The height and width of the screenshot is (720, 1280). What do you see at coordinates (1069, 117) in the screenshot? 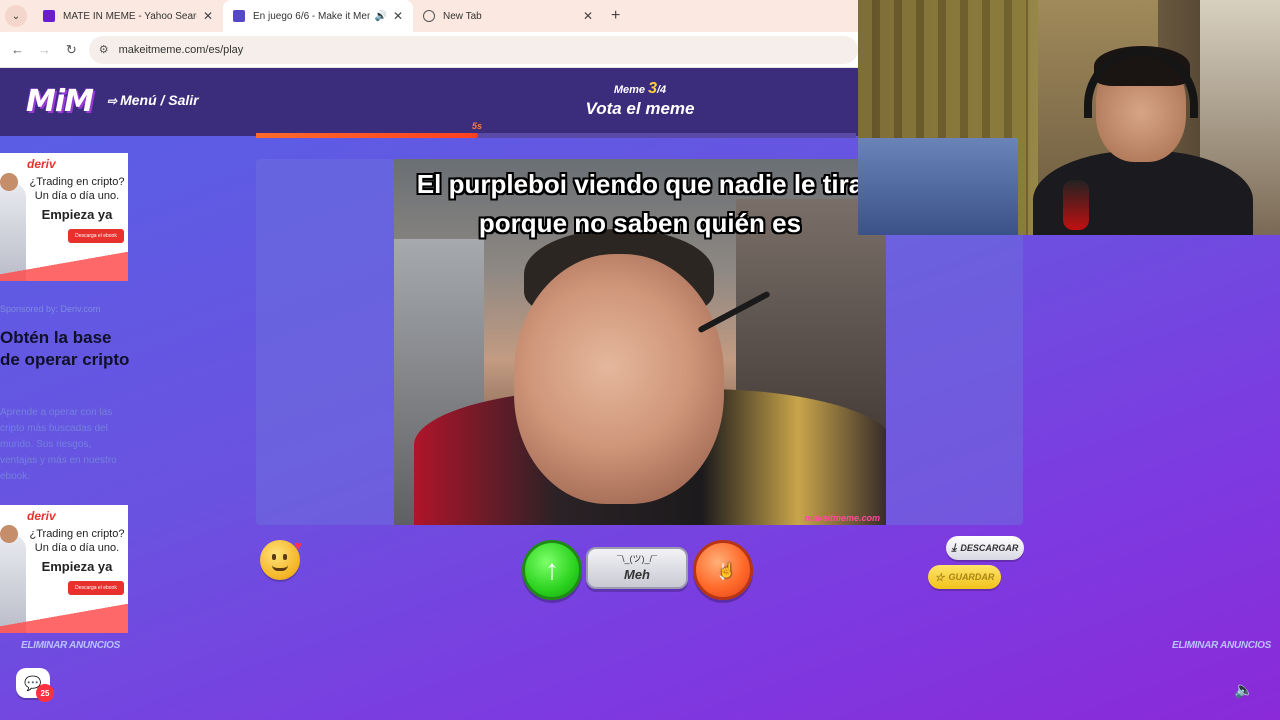
I see `webcam-overlay` at bounding box center [1069, 117].